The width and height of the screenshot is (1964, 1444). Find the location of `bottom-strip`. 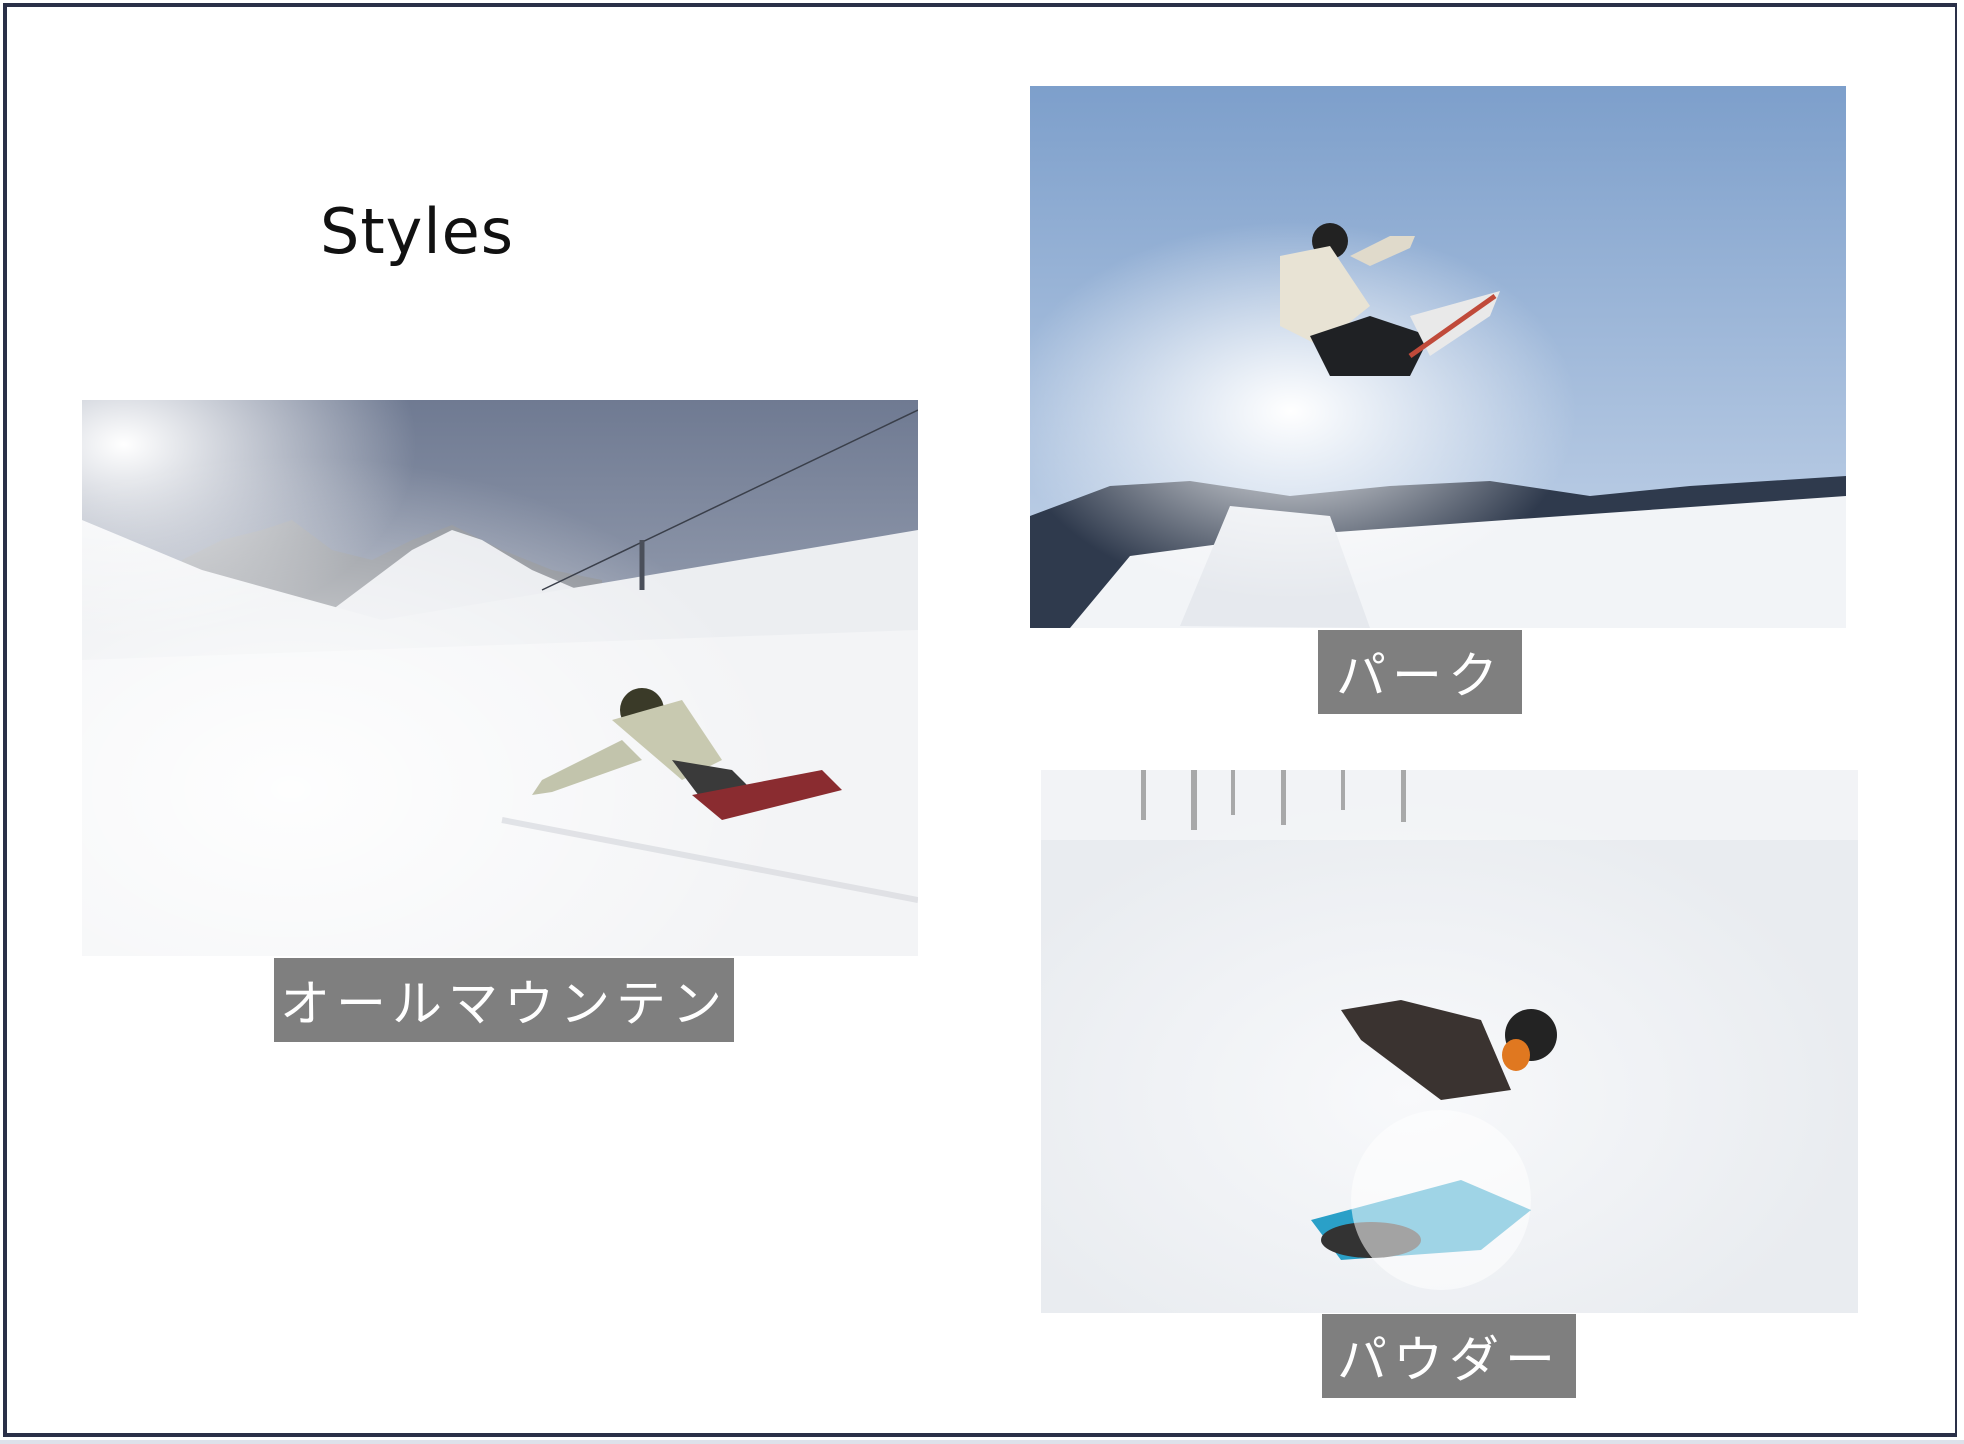

bottom-strip is located at coordinates (982, 1442).